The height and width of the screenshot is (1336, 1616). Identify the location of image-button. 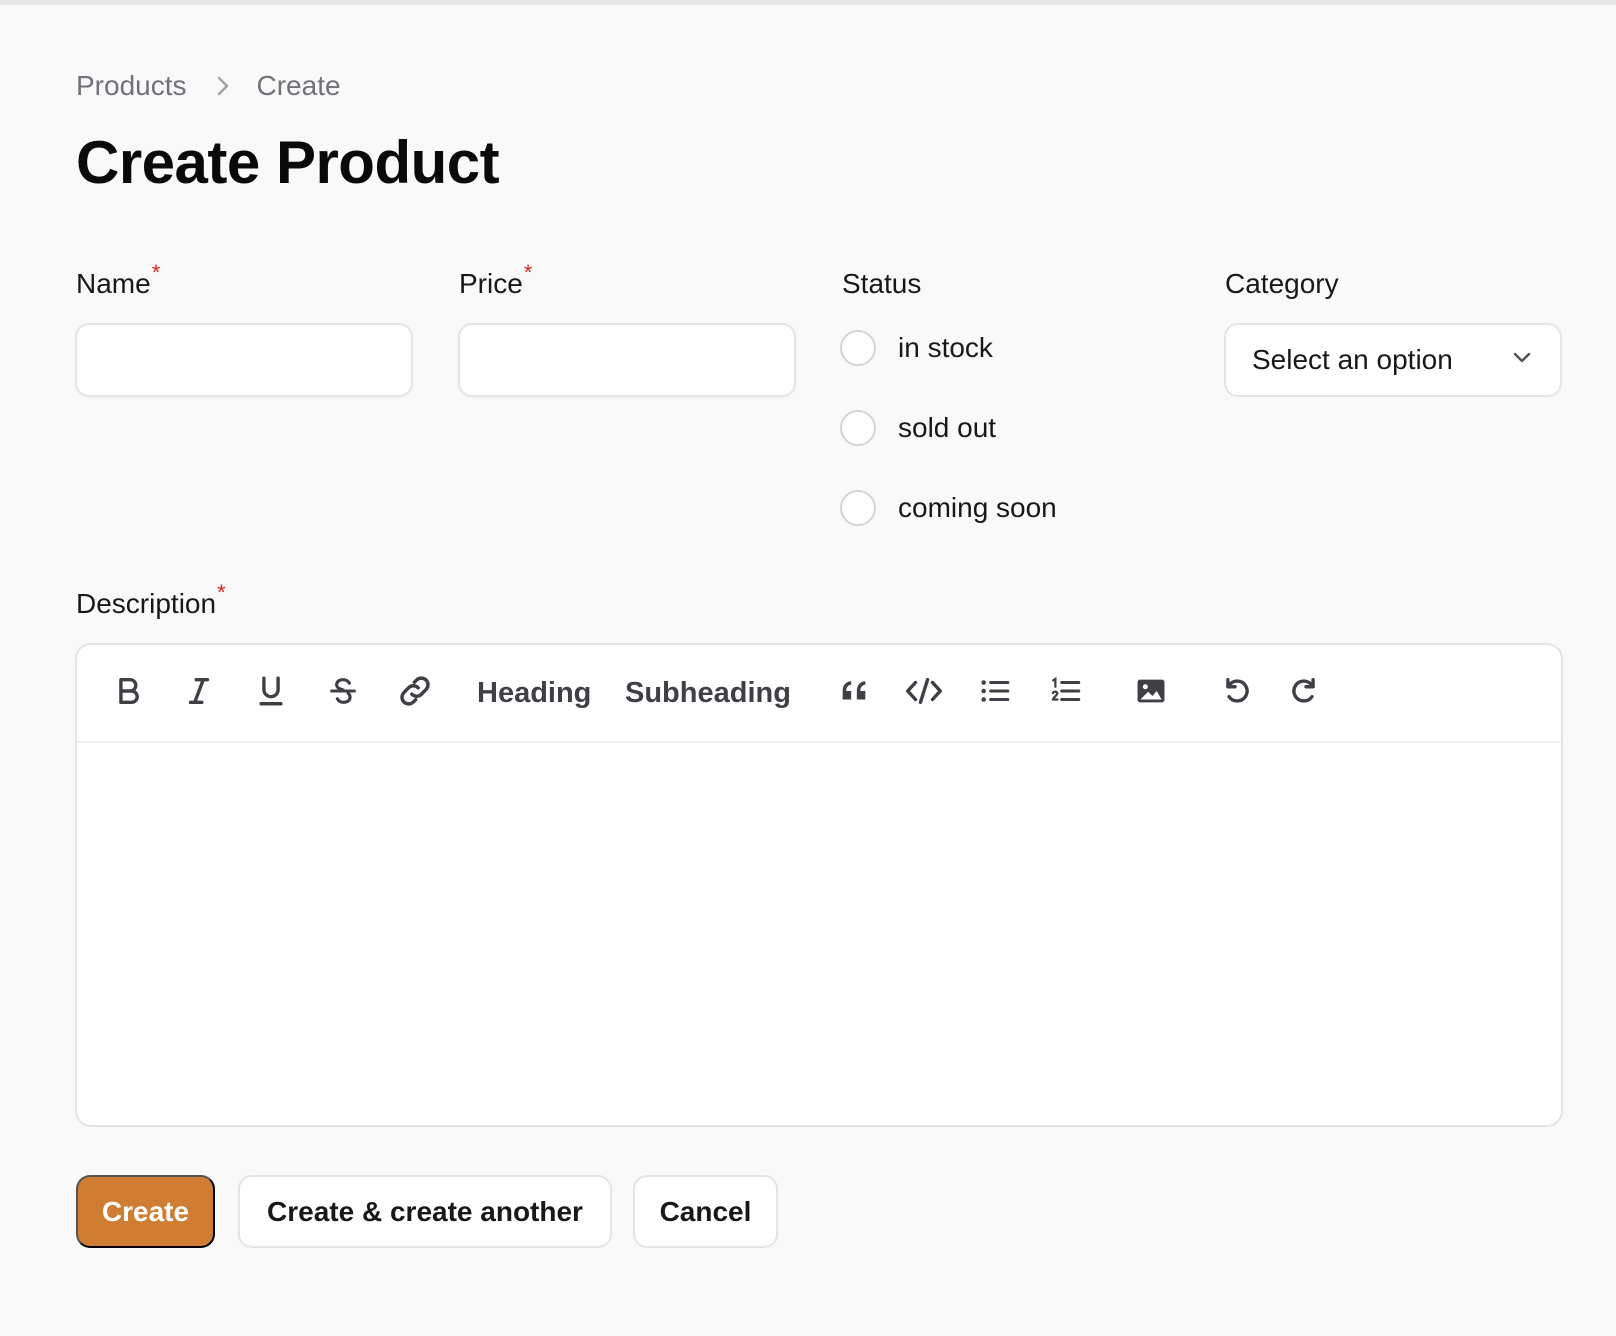
(1151, 693).